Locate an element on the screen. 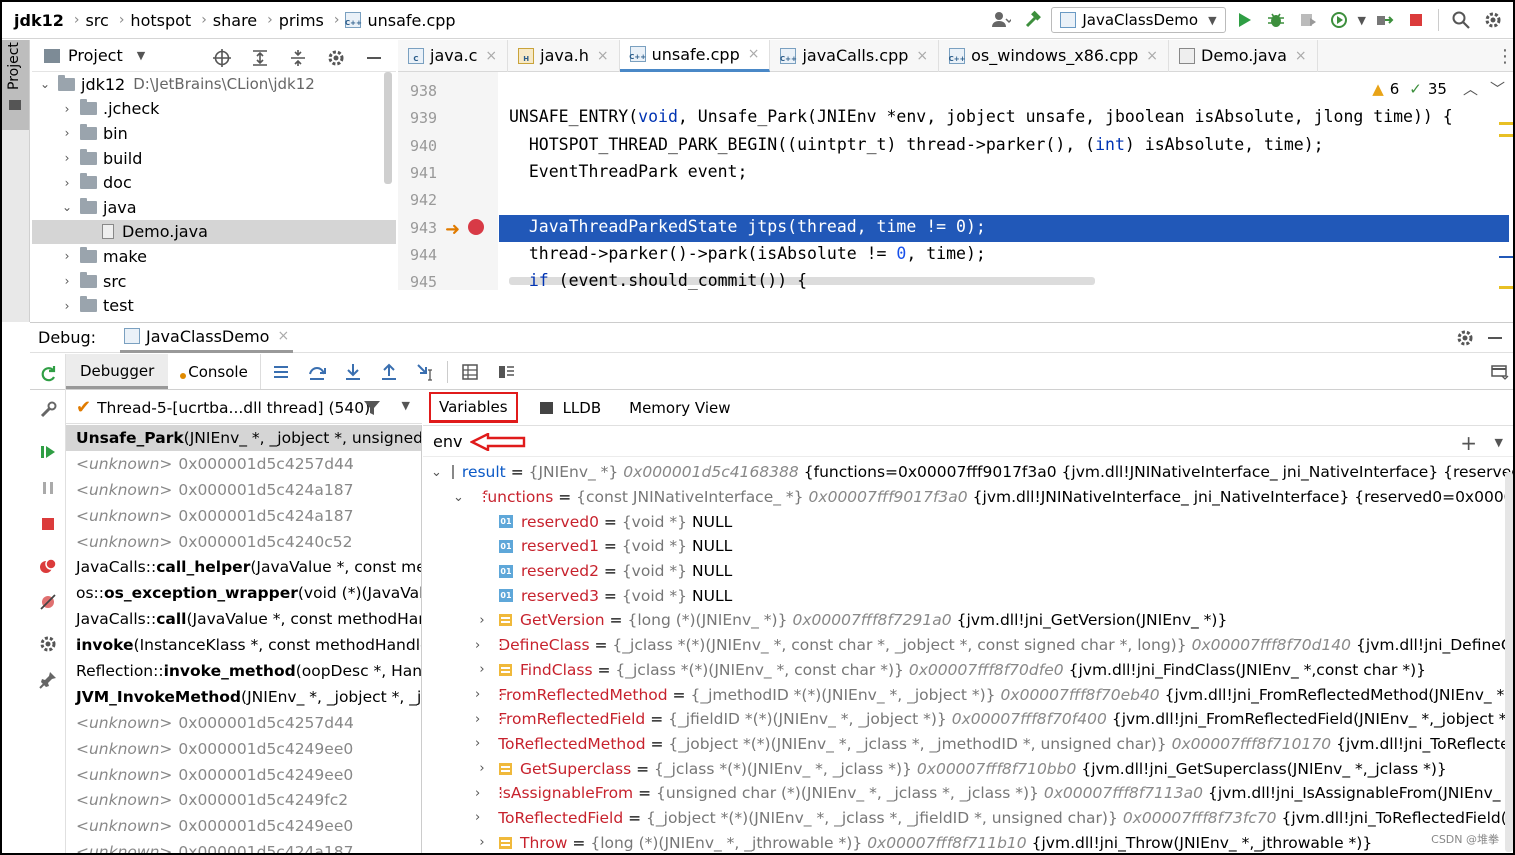  variable-row: 01 reserved3 = {void *} NULL is located at coordinates (968, 595).